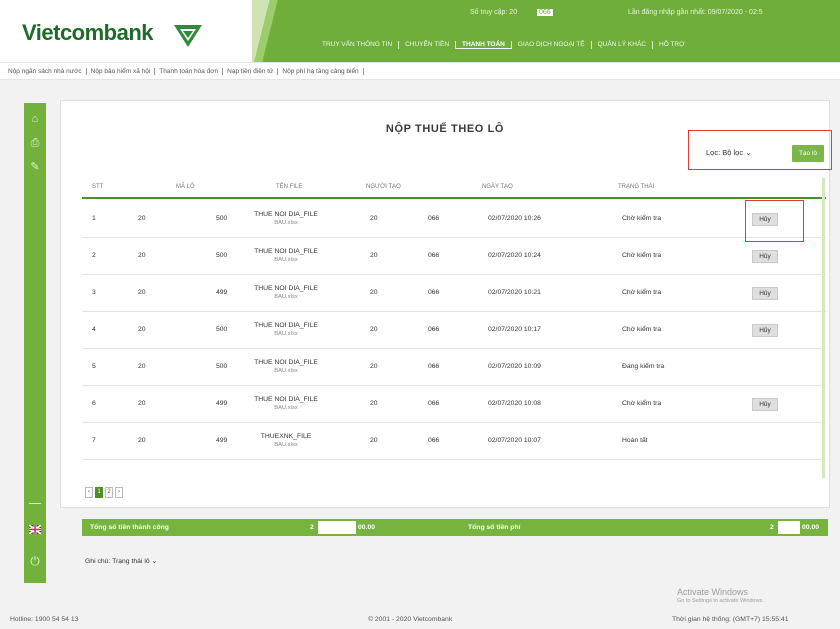 The width and height of the screenshot is (840, 629). I want to click on submenu-nap-tien: Nạp tiền điện tử, so click(251, 71).